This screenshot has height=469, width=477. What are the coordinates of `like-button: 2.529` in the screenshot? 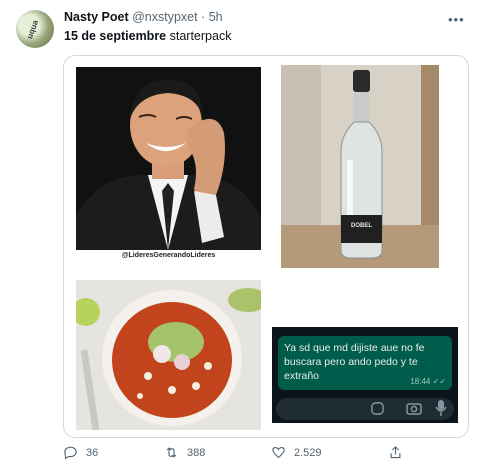 It's located at (296, 452).